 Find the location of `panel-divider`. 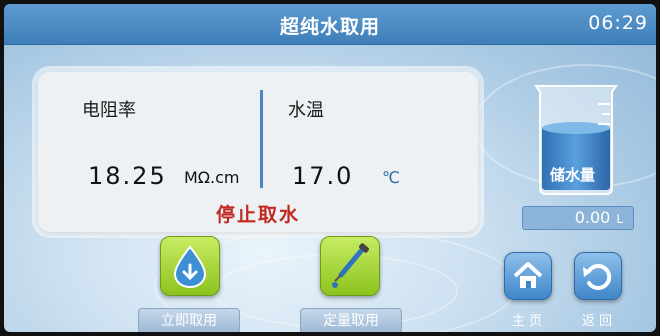

panel-divider is located at coordinates (261, 139).